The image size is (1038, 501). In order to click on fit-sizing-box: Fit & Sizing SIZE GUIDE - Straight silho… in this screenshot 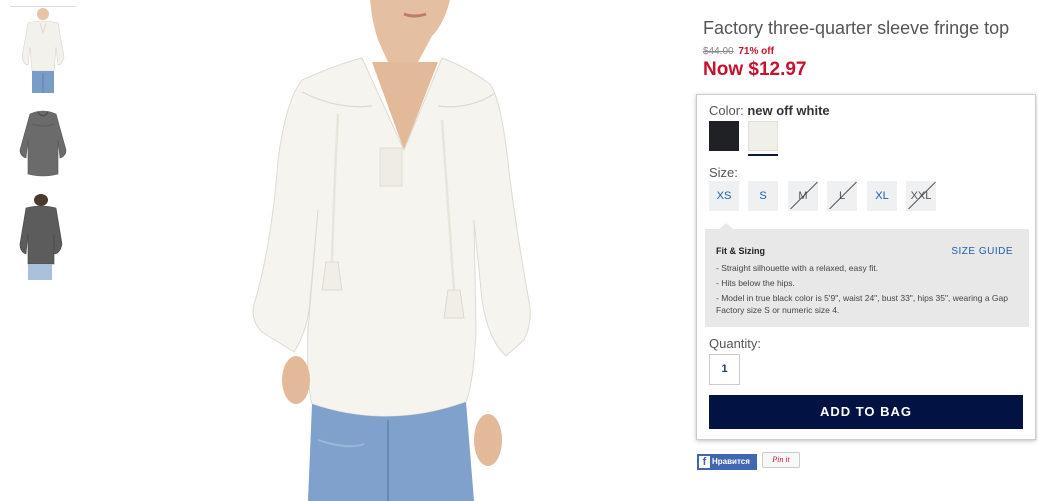, I will do `click(867, 275)`.